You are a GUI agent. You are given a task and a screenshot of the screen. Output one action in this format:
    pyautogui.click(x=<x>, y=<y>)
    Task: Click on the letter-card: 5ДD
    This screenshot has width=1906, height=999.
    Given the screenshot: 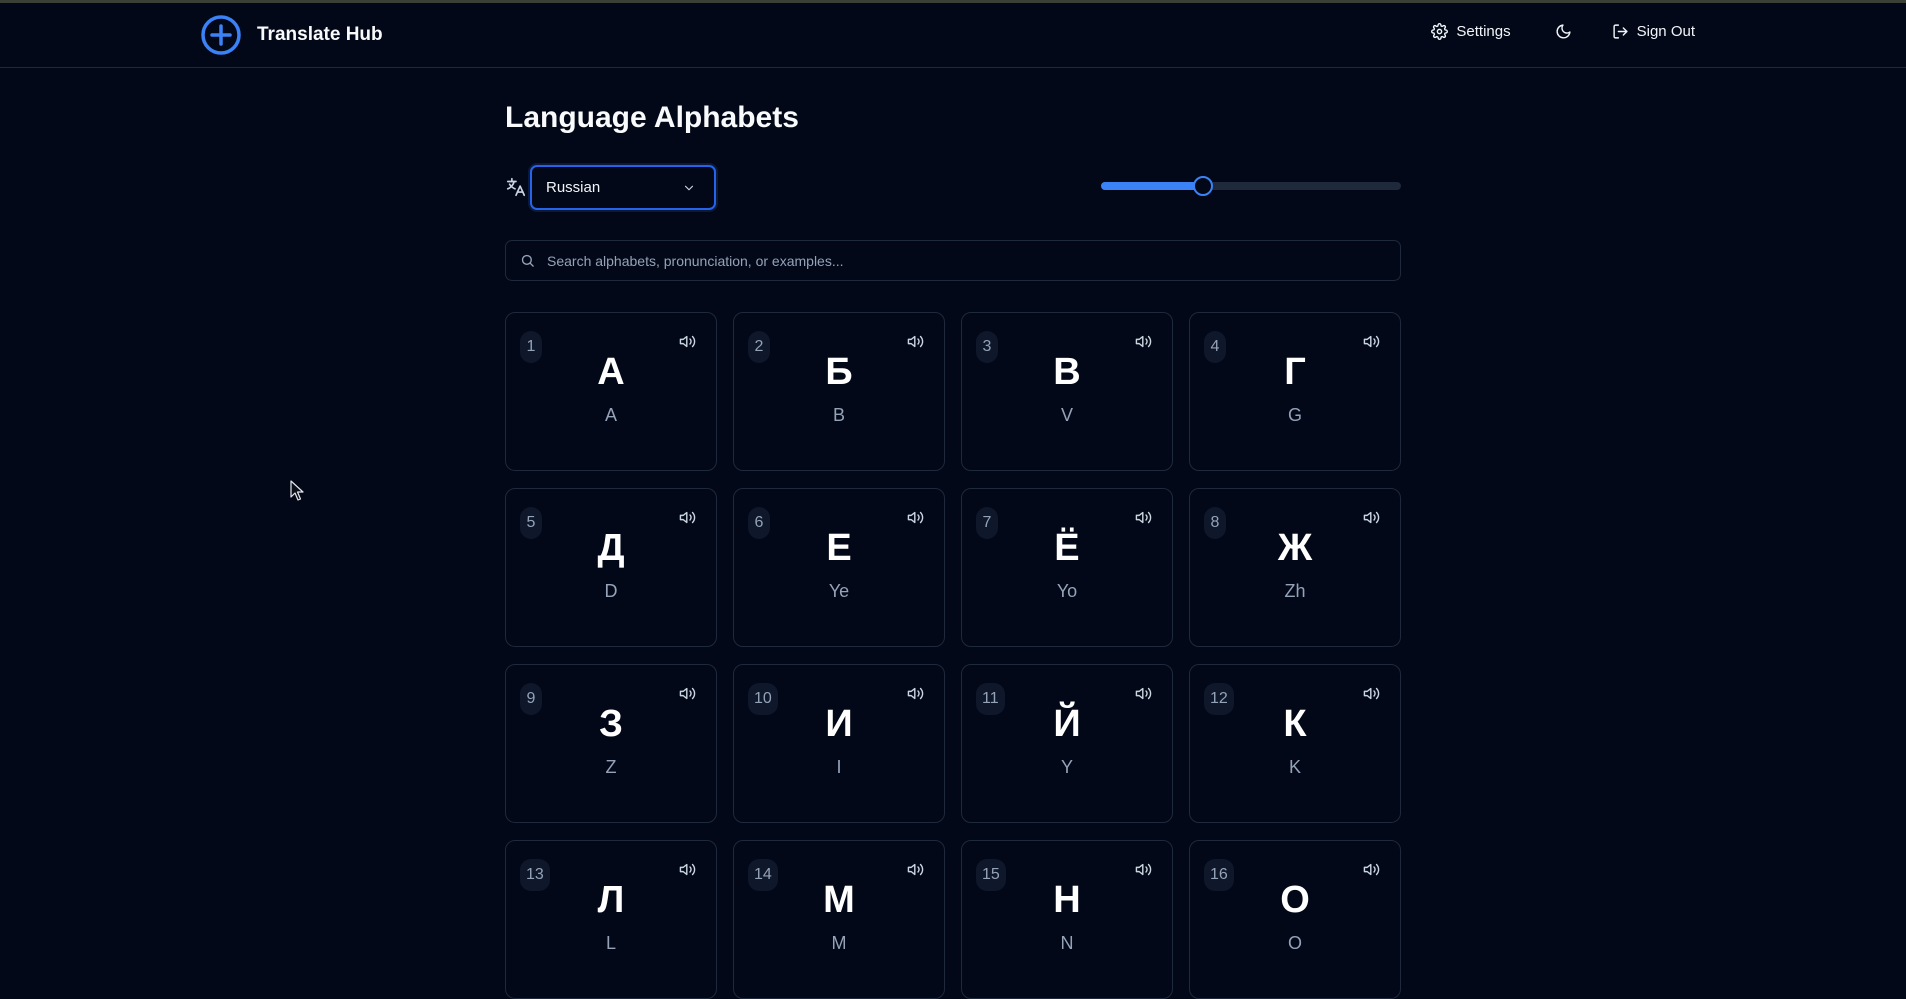 What is the action you would take?
    pyautogui.click(x=611, y=567)
    